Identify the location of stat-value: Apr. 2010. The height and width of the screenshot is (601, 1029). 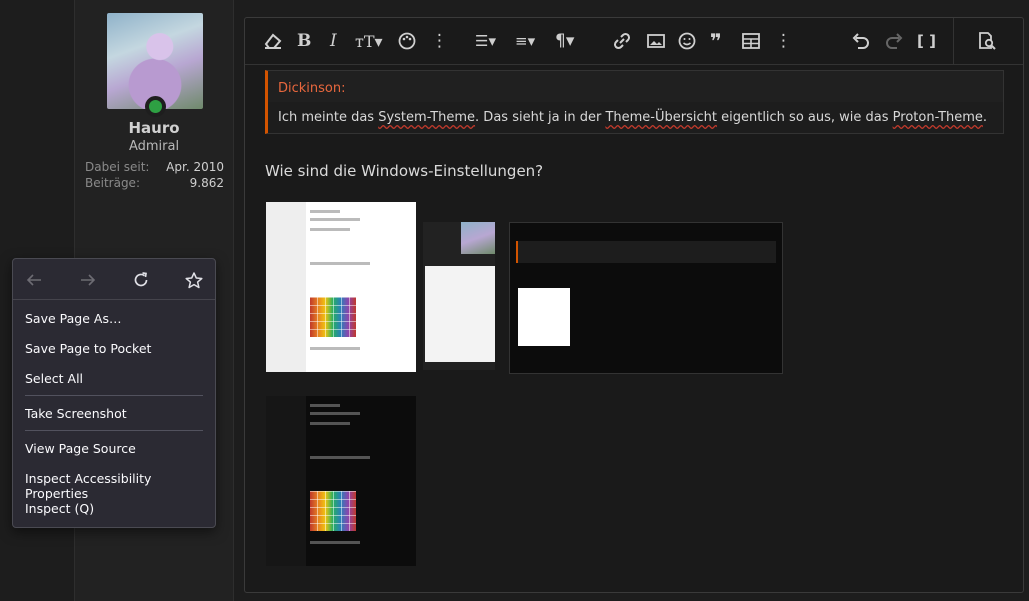
(195, 167).